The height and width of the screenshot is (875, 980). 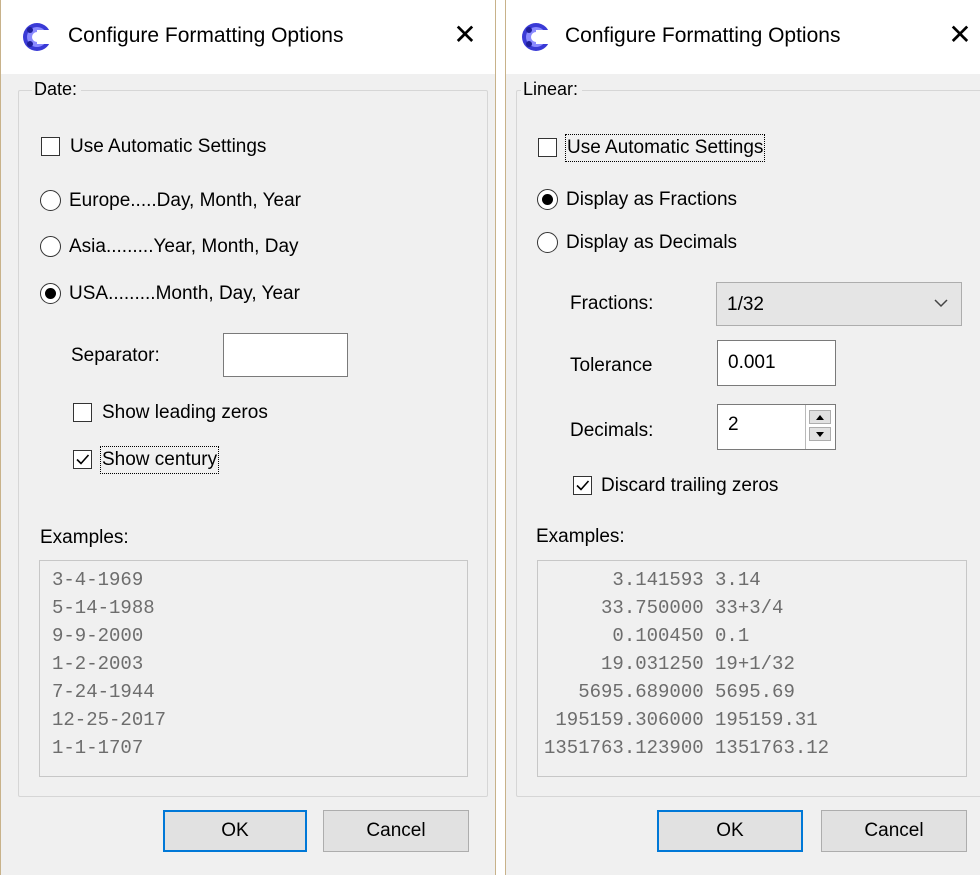 I want to click on example-line: 5-14-1988, so click(x=103, y=608).